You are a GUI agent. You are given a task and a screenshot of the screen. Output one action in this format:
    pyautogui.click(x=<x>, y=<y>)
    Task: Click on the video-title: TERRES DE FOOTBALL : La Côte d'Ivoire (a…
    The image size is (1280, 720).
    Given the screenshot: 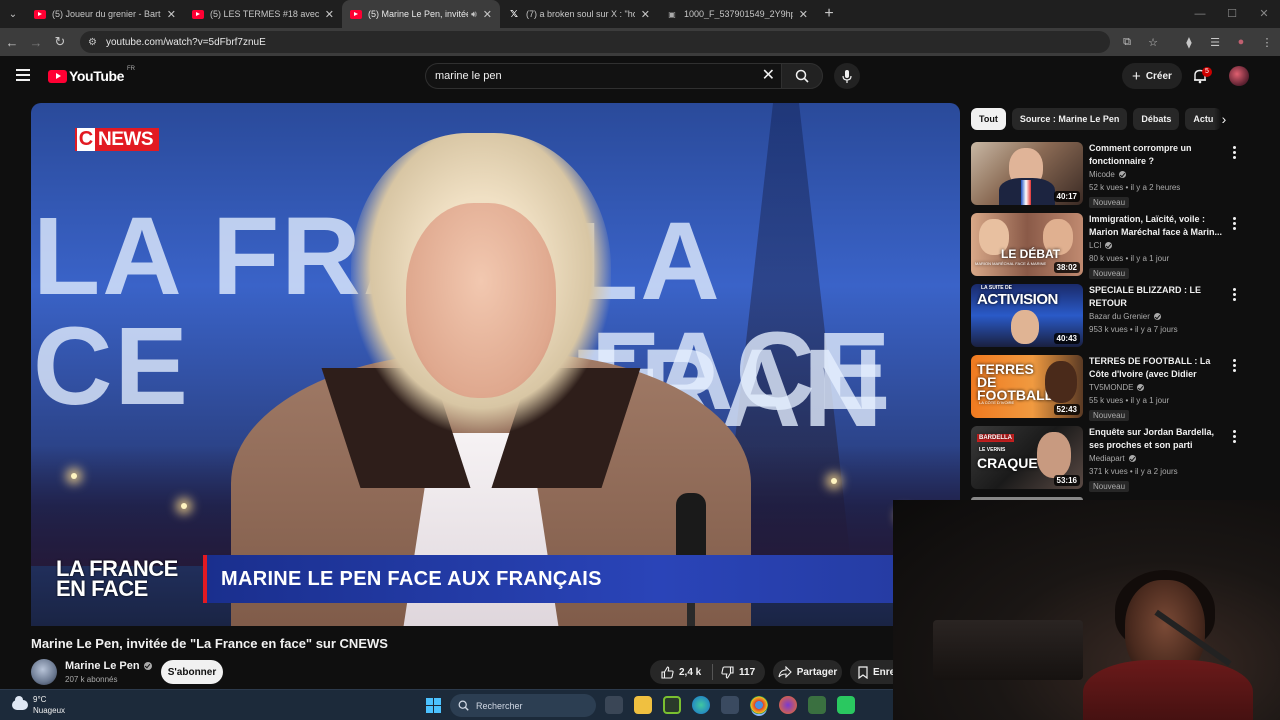 What is the action you would take?
    pyautogui.click(x=1159, y=368)
    